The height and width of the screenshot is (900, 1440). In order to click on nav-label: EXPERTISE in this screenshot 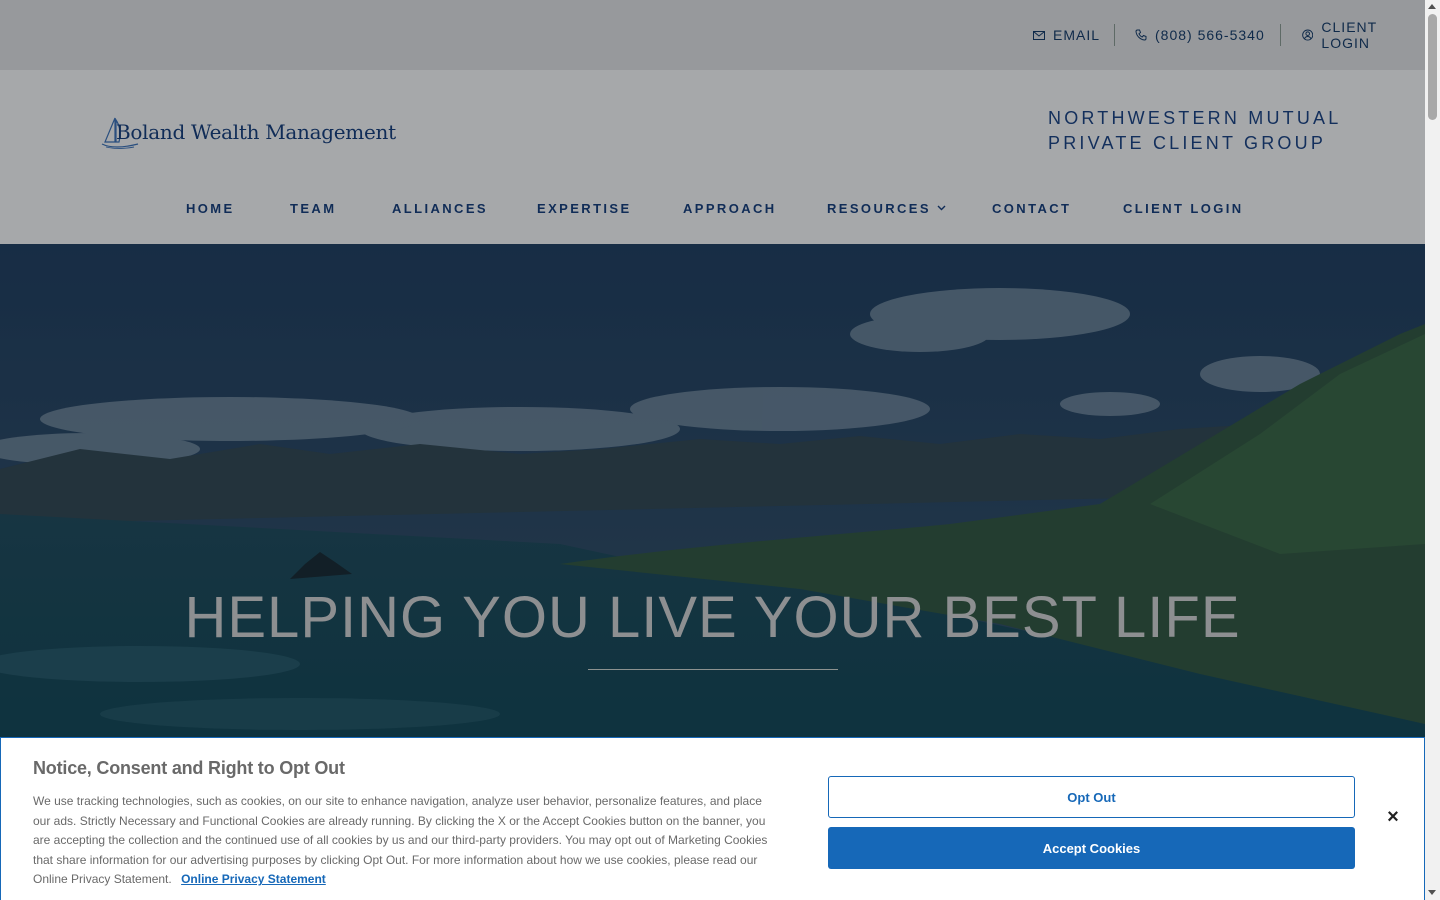, I will do `click(584, 208)`.